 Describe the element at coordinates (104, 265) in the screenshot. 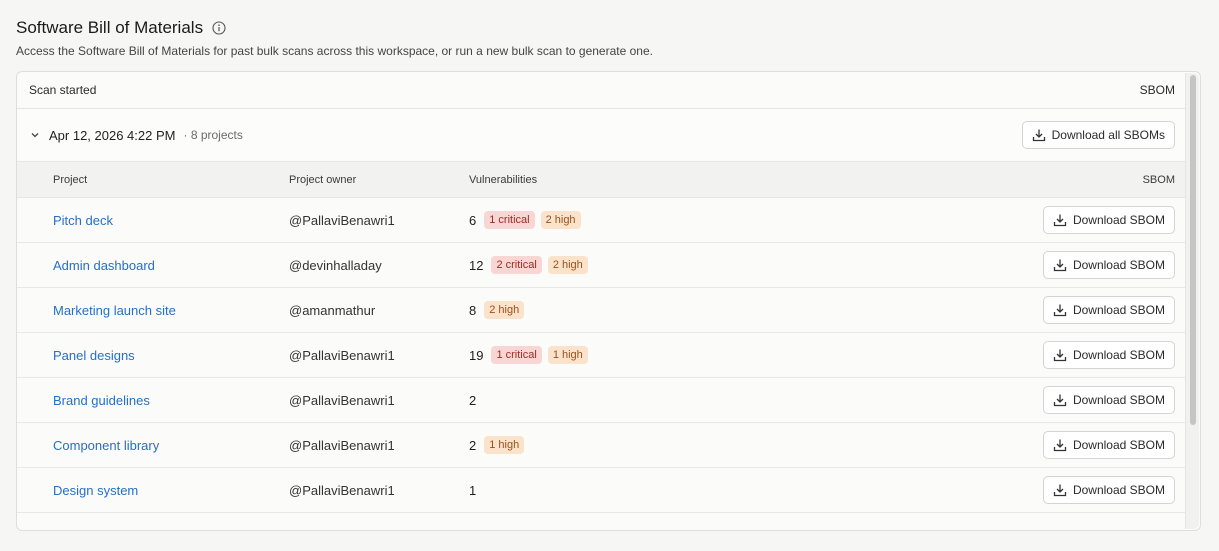

I see `project-link: Admin dashboard` at that location.